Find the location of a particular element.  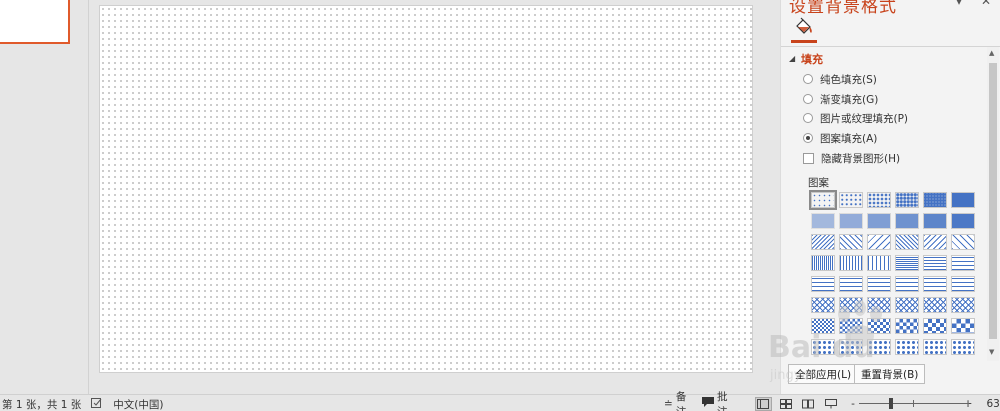

zoom-slider is located at coordinates (913, 403).